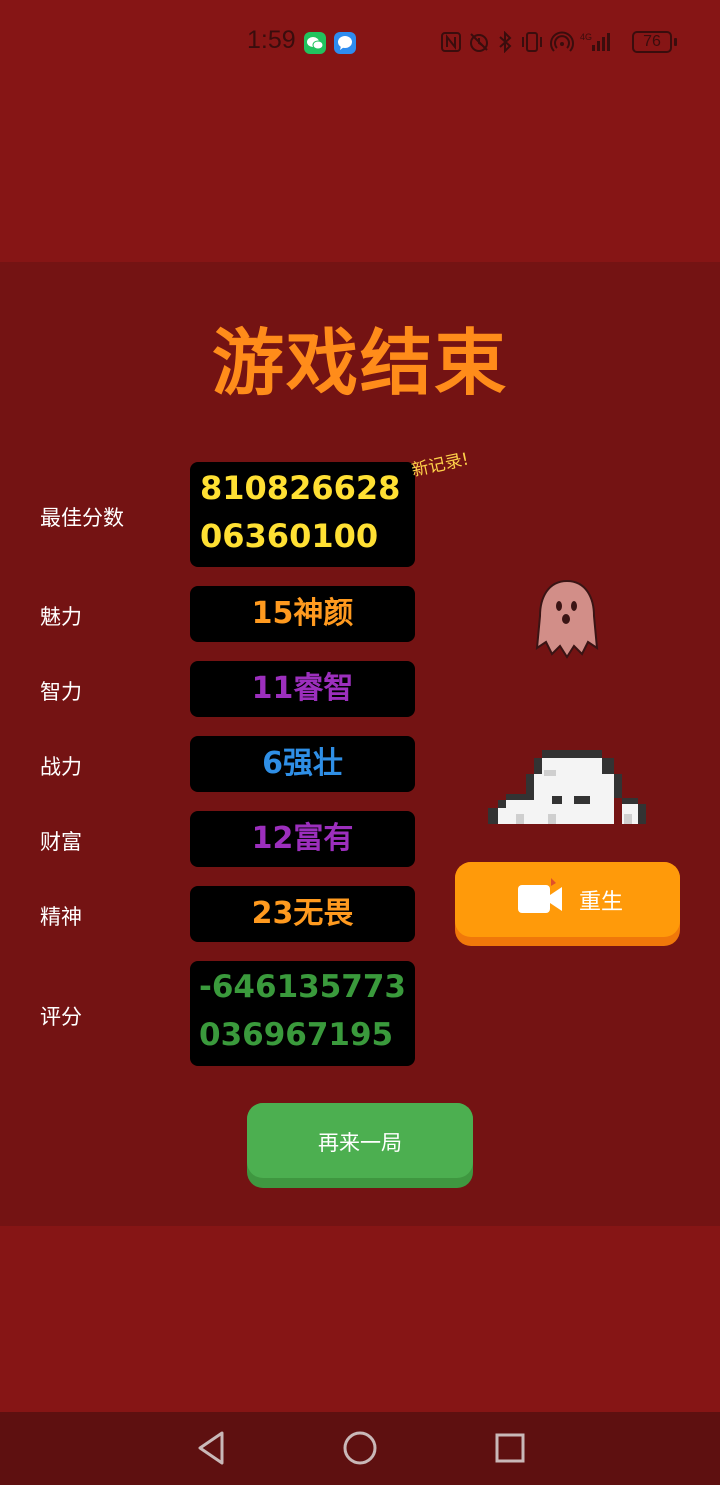 The height and width of the screenshot is (1485, 720). Describe the element at coordinates (302, 1011) in the screenshot. I see `rating-value: -646135773036967195` at that location.